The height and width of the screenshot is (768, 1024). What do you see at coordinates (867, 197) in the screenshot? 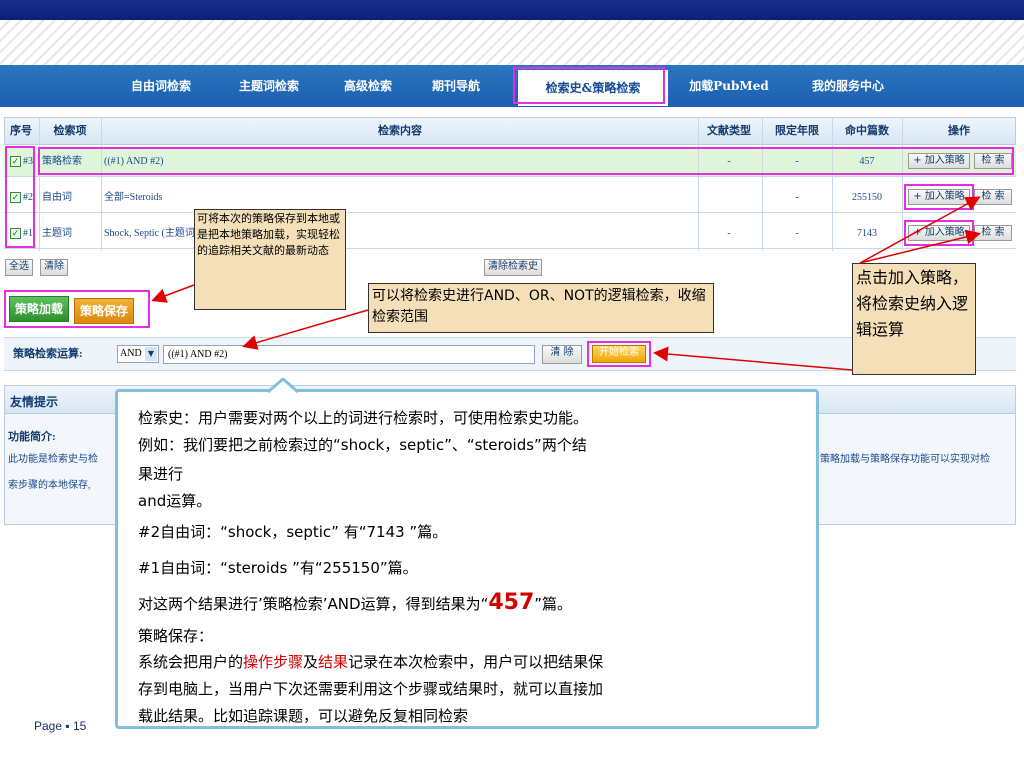
I see `row-hits: 255150` at bounding box center [867, 197].